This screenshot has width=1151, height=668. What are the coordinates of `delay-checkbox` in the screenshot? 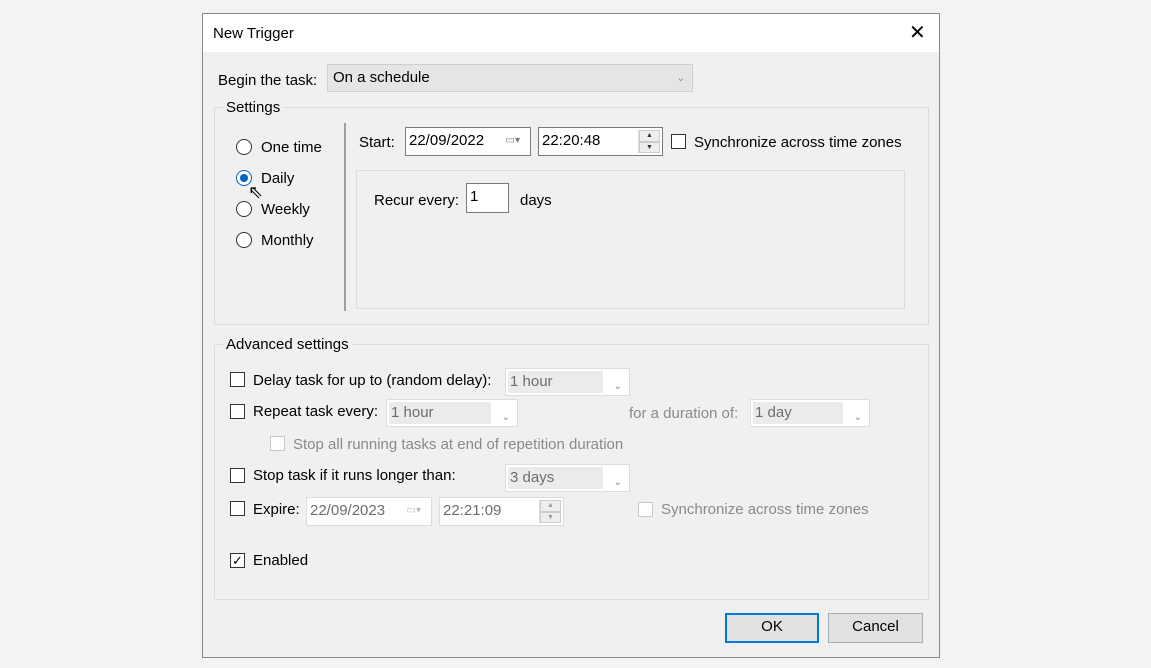 It's located at (237, 379).